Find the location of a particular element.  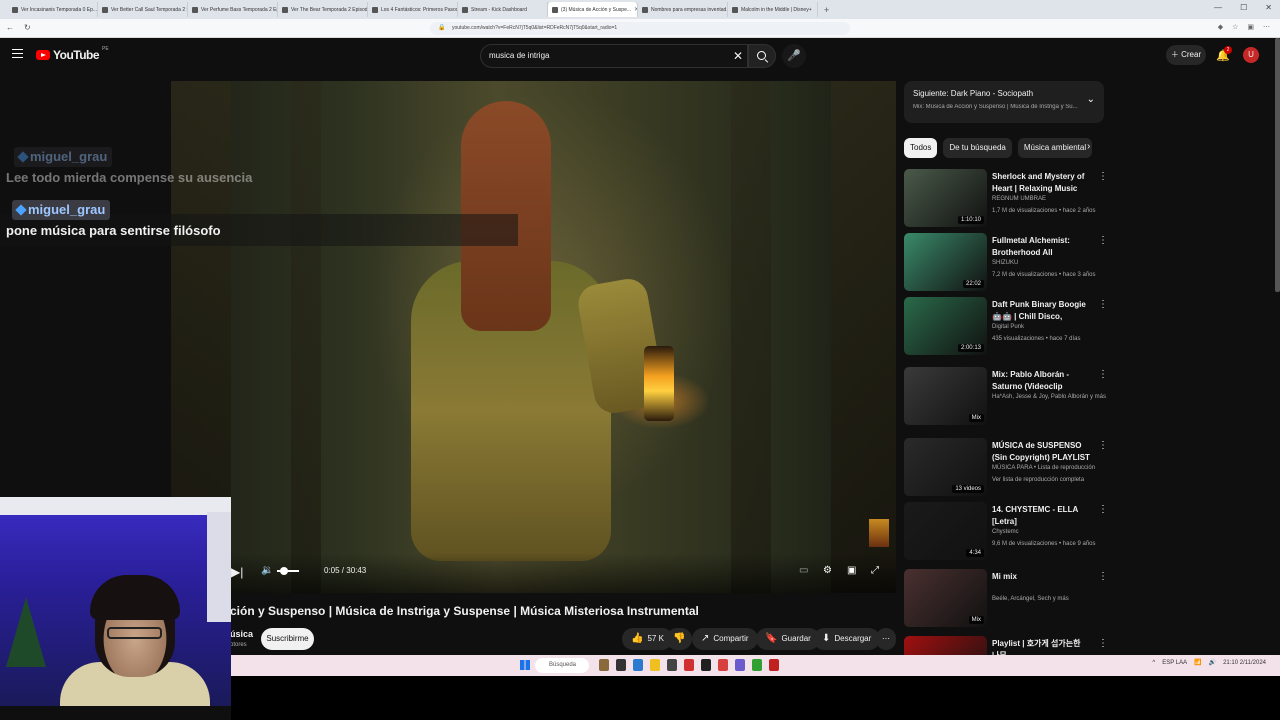

volume-icon: 🔉 is located at coordinates (267, 570).